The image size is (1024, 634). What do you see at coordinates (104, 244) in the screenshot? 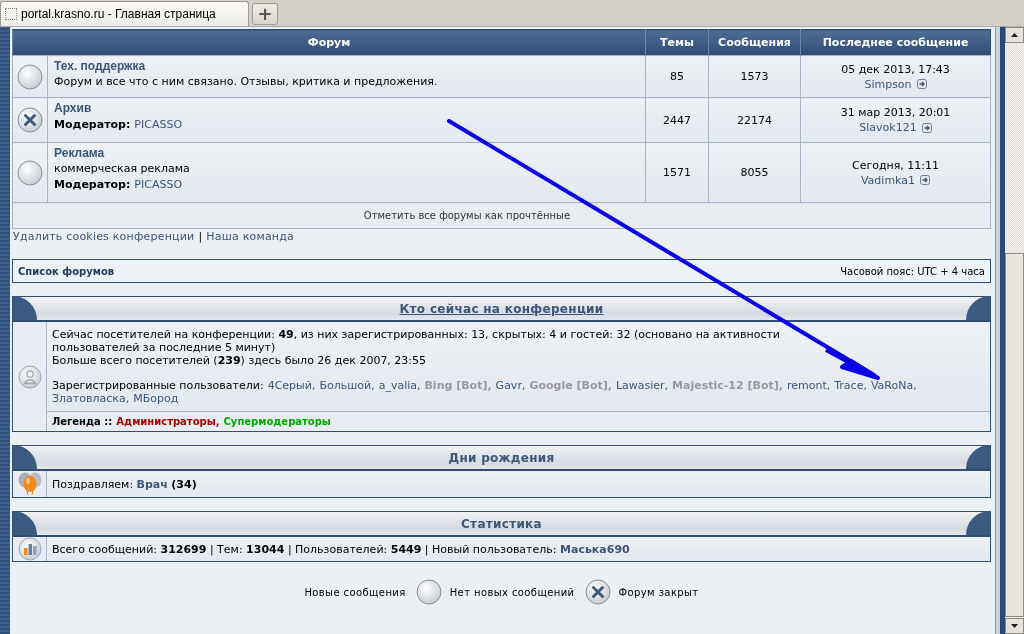
I see `footer-link: Удалить cookies конференции` at bounding box center [104, 244].